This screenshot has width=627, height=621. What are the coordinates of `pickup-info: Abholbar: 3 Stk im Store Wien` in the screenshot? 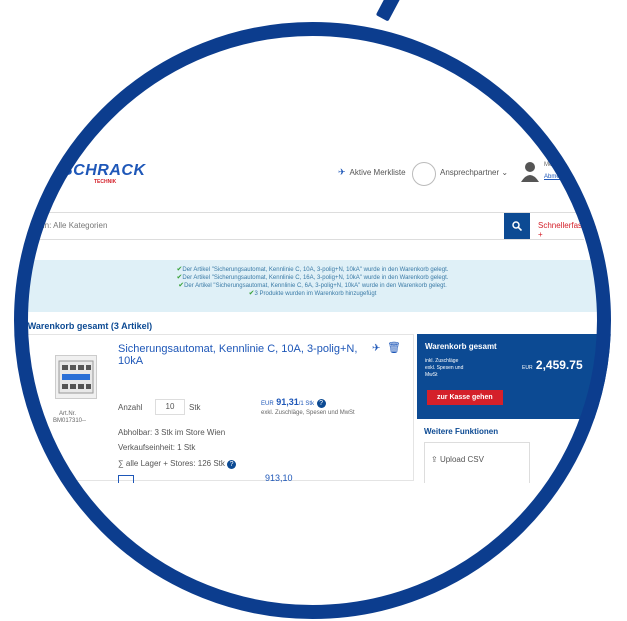 It's located at (172, 432).